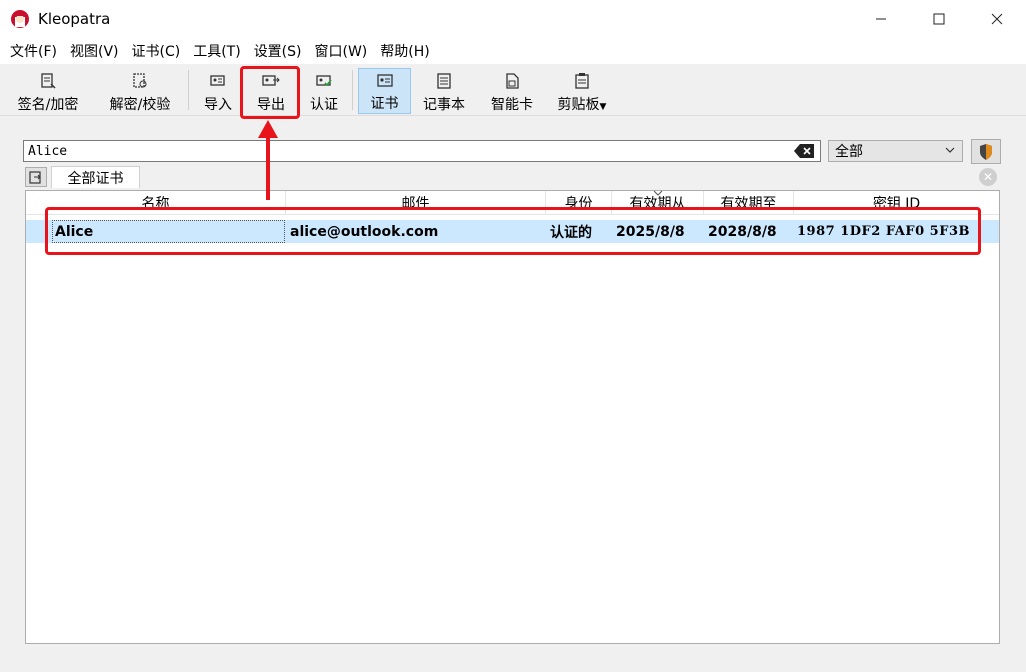  What do you see at coordinates (603, 107) in the screenshot?
I see `dropdown-arrow-icon: ▼` at bounding box center [603, 107].